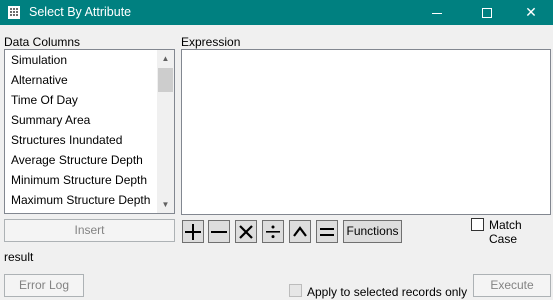  I want to click on list-item: Alternative, so click(89, 80).